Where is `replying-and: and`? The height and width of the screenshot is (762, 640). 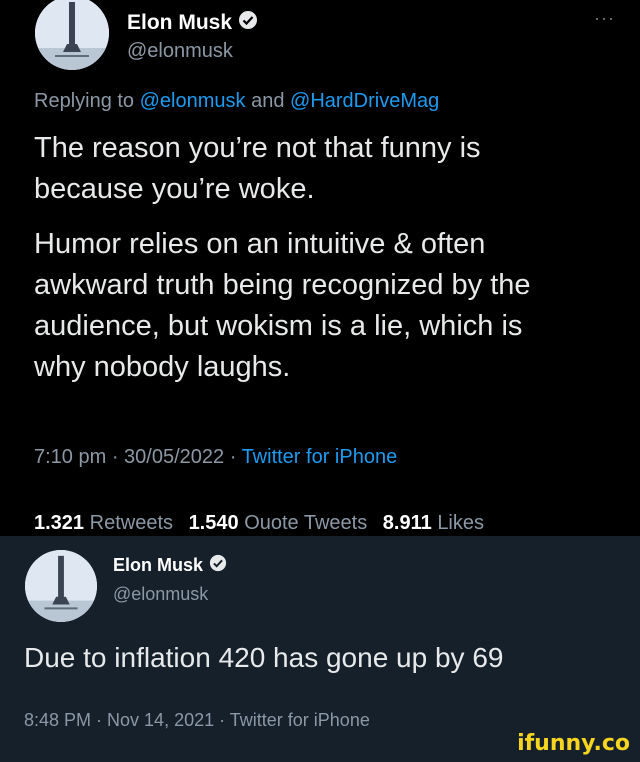
replying-and: and is located at coordinates (268, 101).